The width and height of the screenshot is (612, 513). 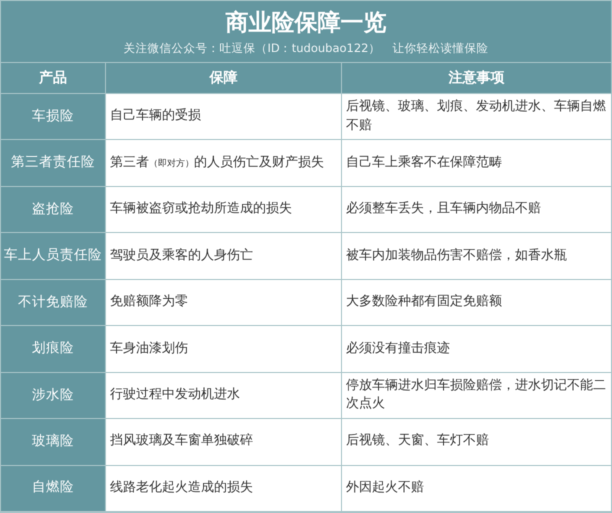 I want to click on coverage-cell: 自己车辆的受损, so click(x=224, y=117).